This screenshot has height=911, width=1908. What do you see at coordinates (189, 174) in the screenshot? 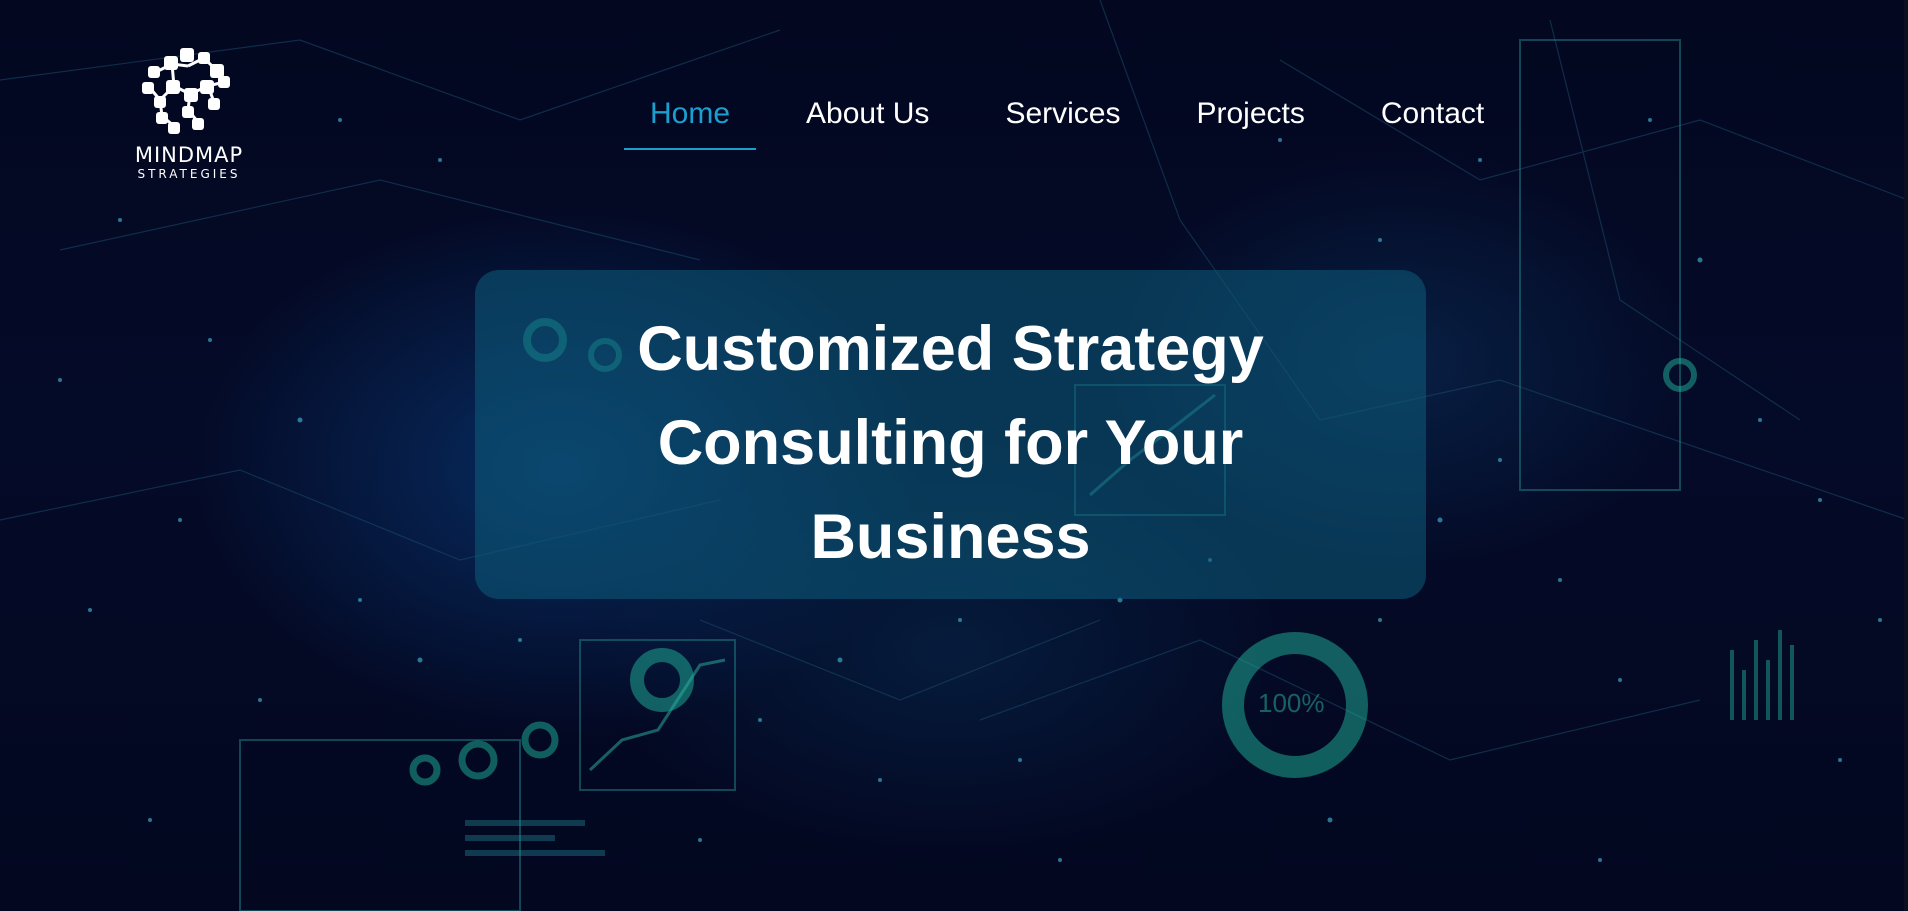
I see `logo-tagline: STRATEGIES` at bounding box center [189, 174].